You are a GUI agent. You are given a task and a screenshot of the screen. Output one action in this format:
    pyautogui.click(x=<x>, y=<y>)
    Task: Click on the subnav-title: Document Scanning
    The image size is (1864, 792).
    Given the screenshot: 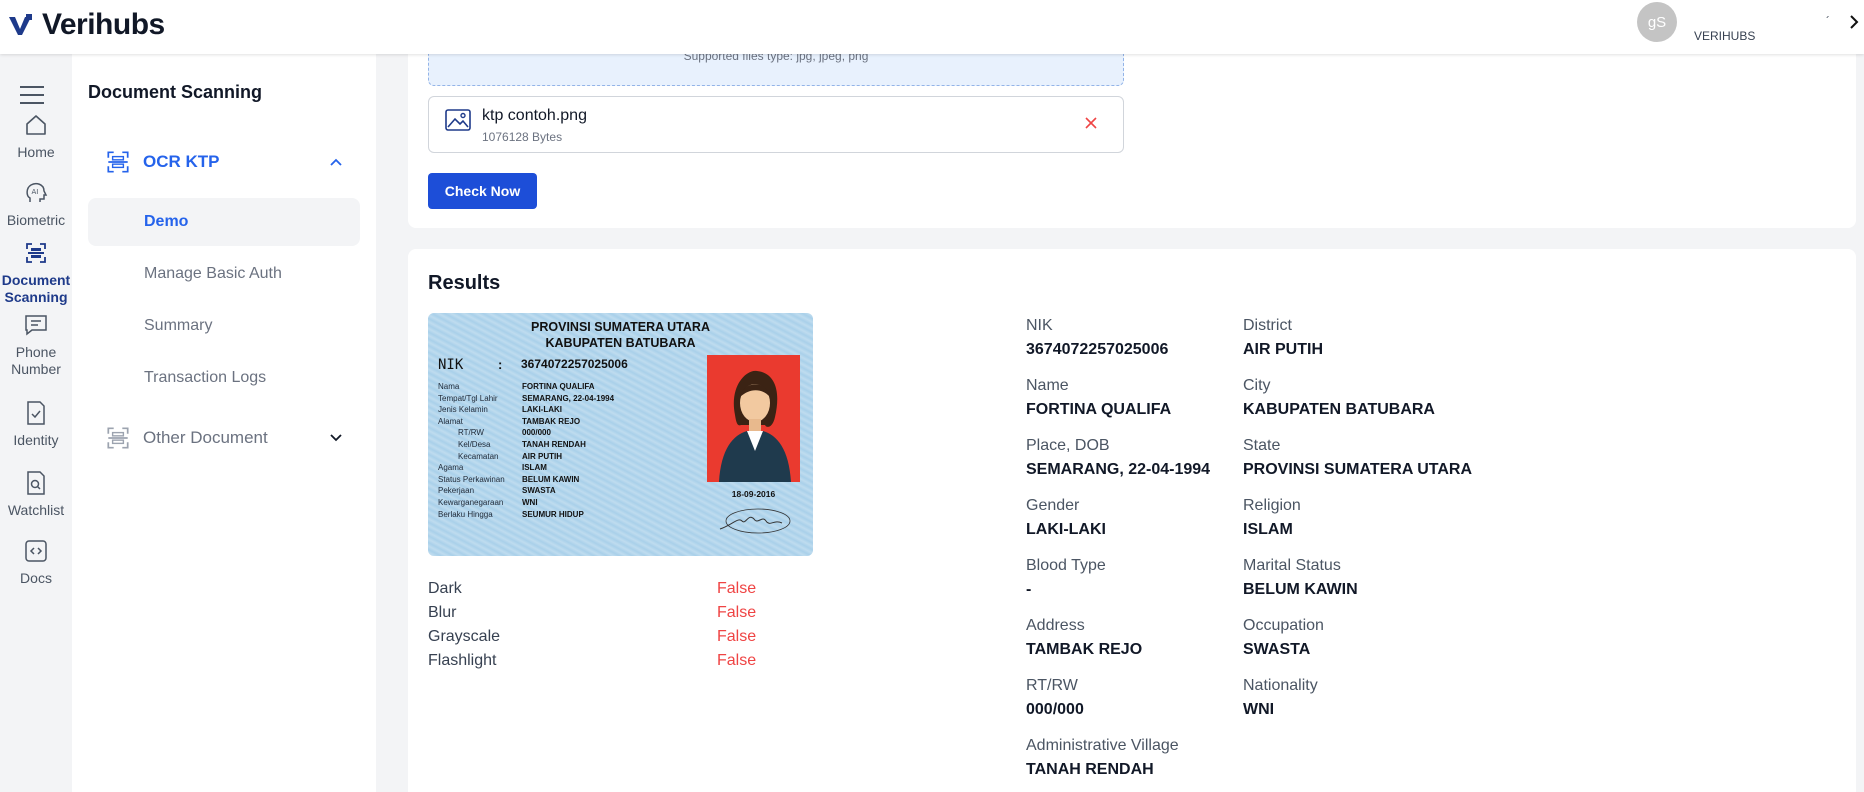 What is the action you would take?
    pyautogui.click(x=175, y=92)
    